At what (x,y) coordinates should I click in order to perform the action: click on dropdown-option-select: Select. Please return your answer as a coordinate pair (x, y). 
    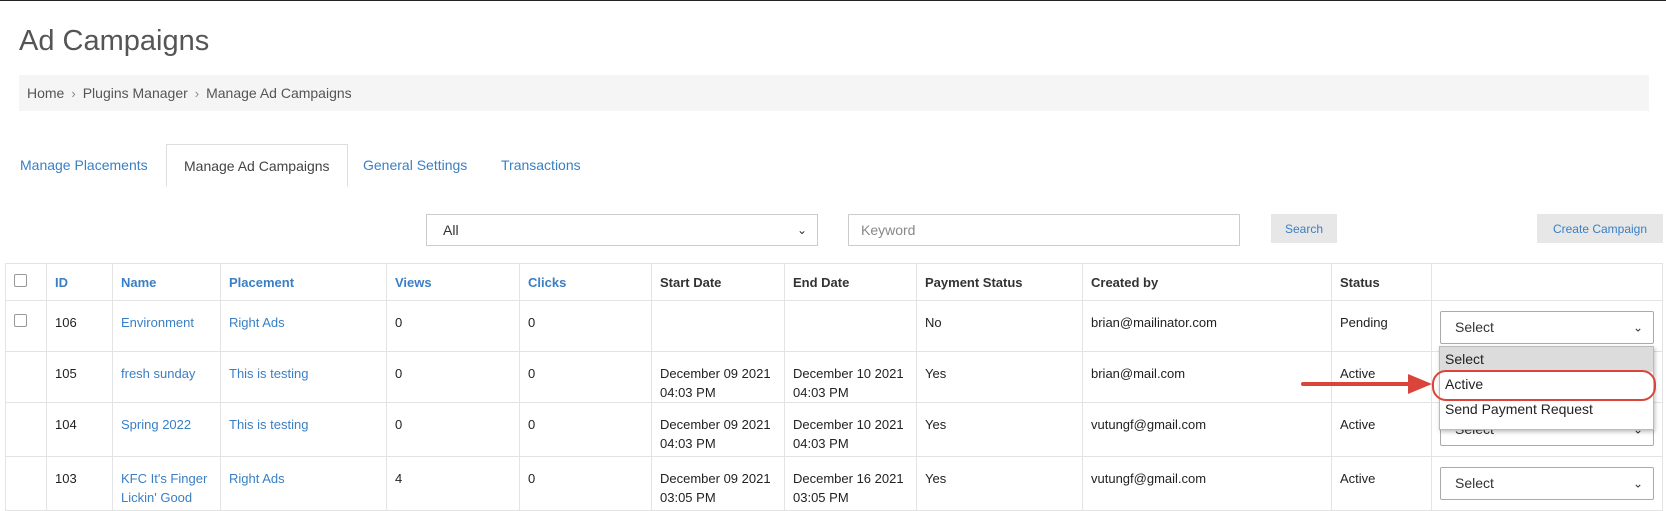
    Looking at the image, I should click on (1546, 359).